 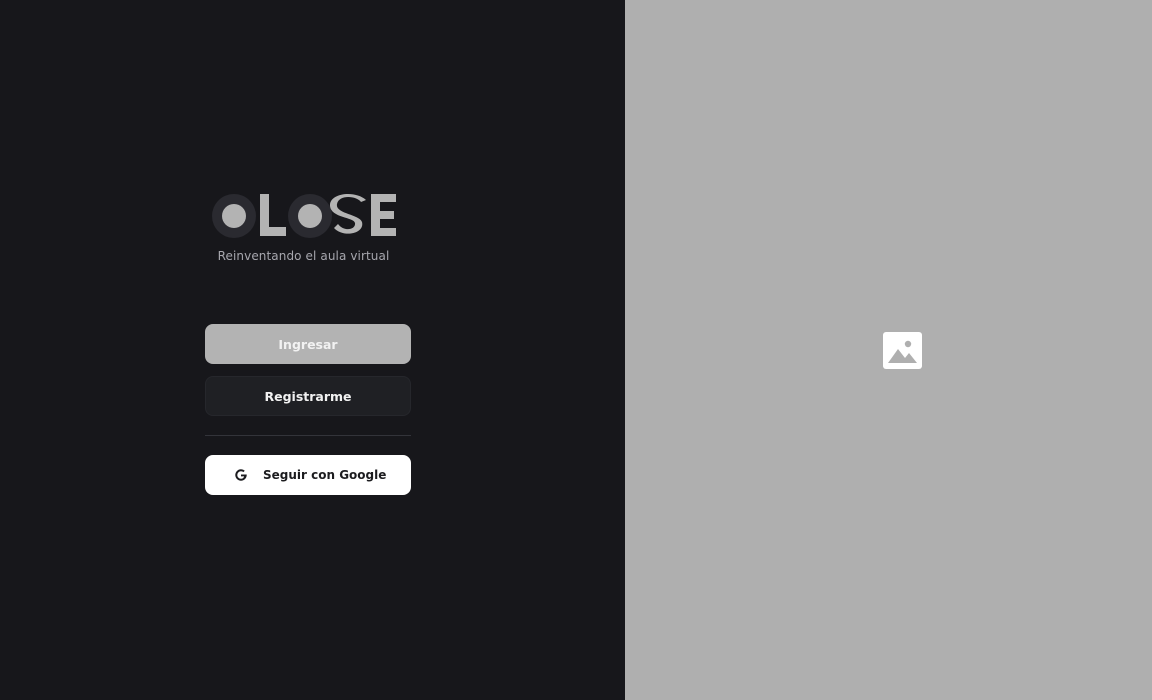 I want to click on register-button: Registrarme, so click(x=308, y=396).